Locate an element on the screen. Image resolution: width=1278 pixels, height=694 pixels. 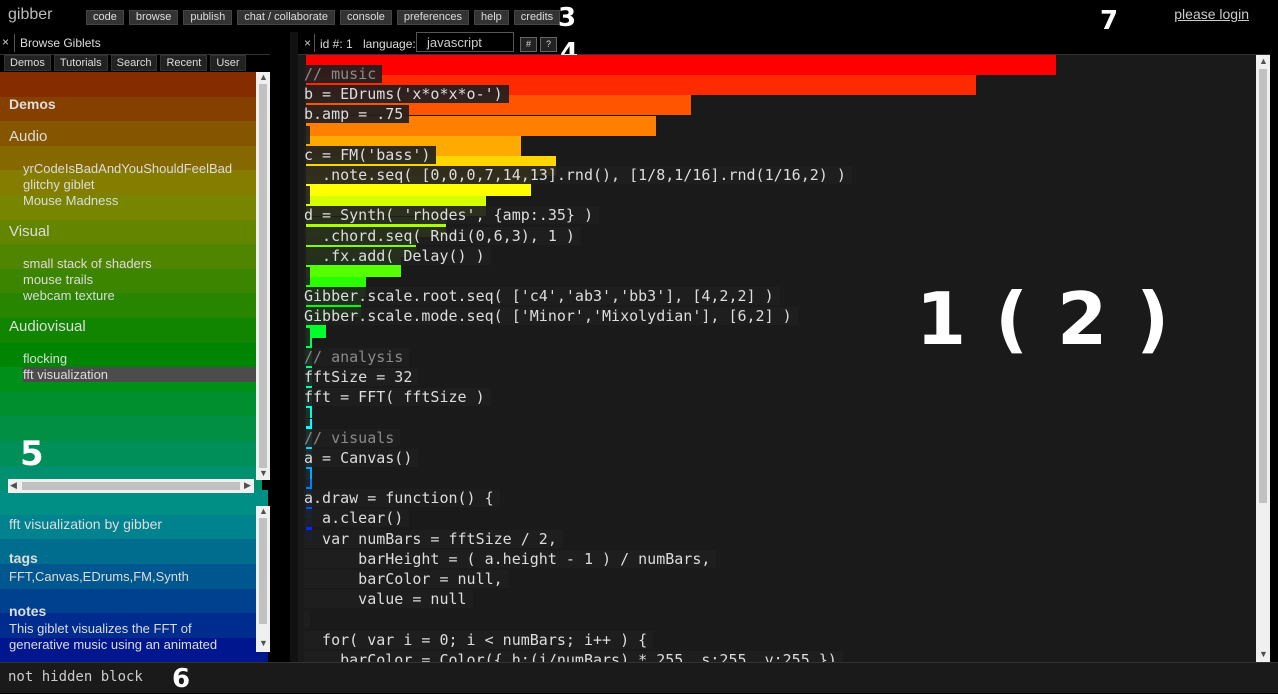
language-label: language: is located at coordinates (389, 44).